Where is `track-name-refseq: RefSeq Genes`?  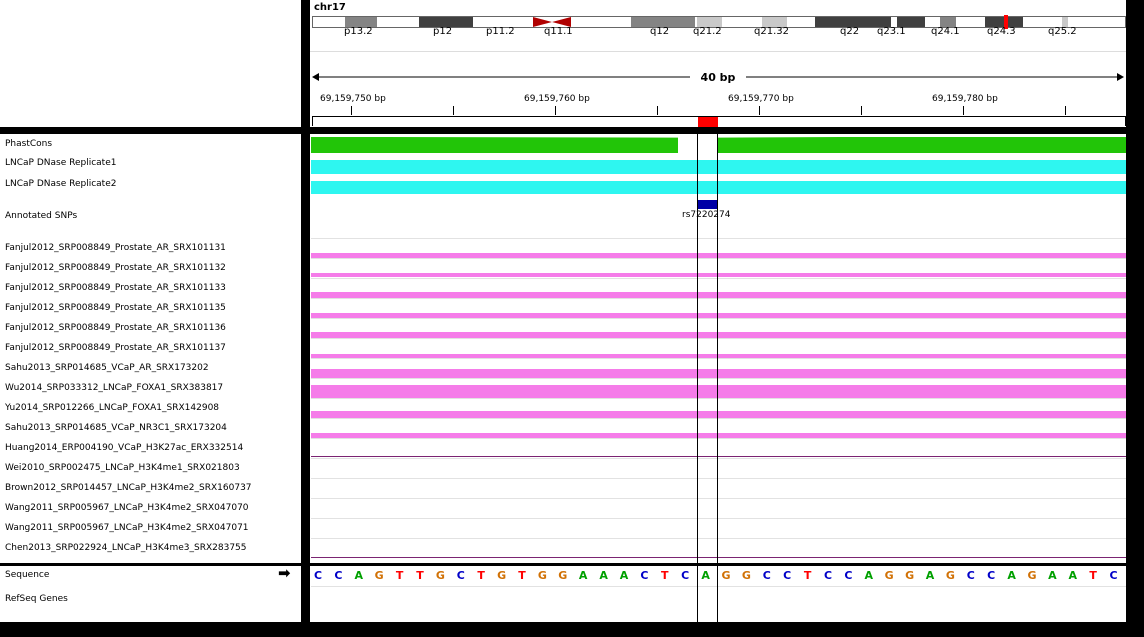 track-name-refseq: RefSeq Genes is located at coordinates (36, 599).